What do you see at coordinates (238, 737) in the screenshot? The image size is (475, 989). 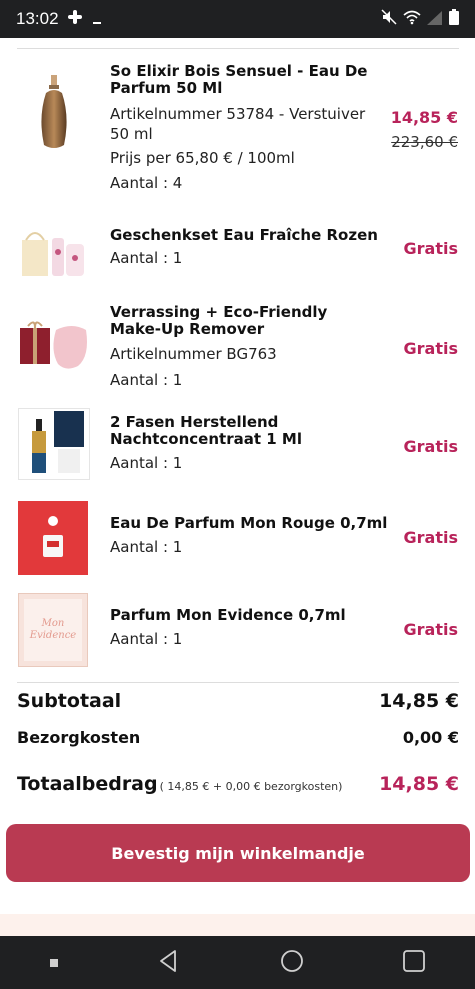 I see `shipping-row: Bezorgkosten 0,00 €` at bounding box center [238, 737].